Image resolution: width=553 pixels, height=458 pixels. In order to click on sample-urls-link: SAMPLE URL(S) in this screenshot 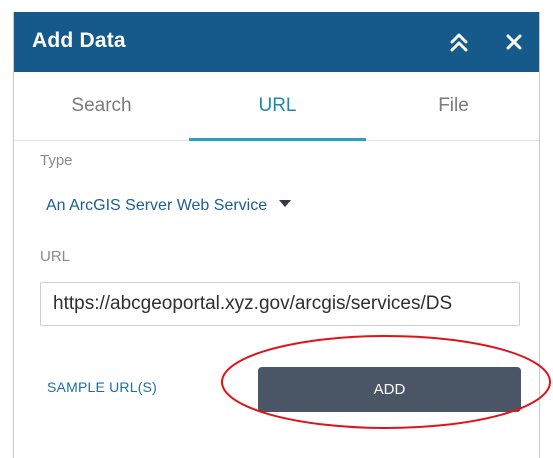, I will do `click(102, 387)`.